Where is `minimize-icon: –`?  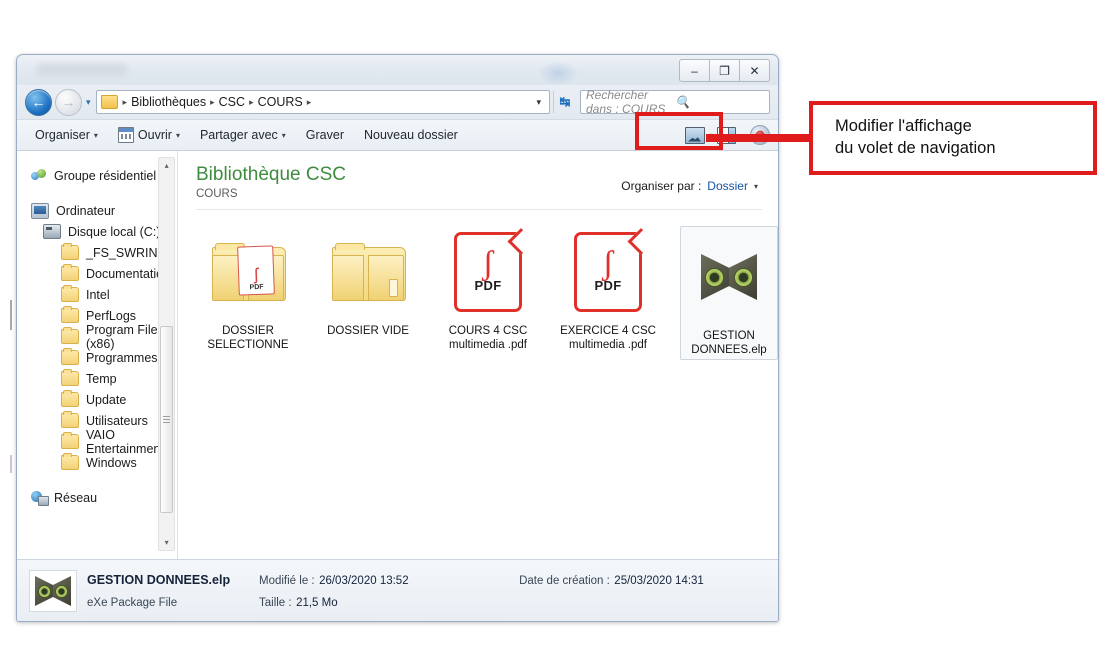
minimize-icon: – is located at coordinates (694, 70).